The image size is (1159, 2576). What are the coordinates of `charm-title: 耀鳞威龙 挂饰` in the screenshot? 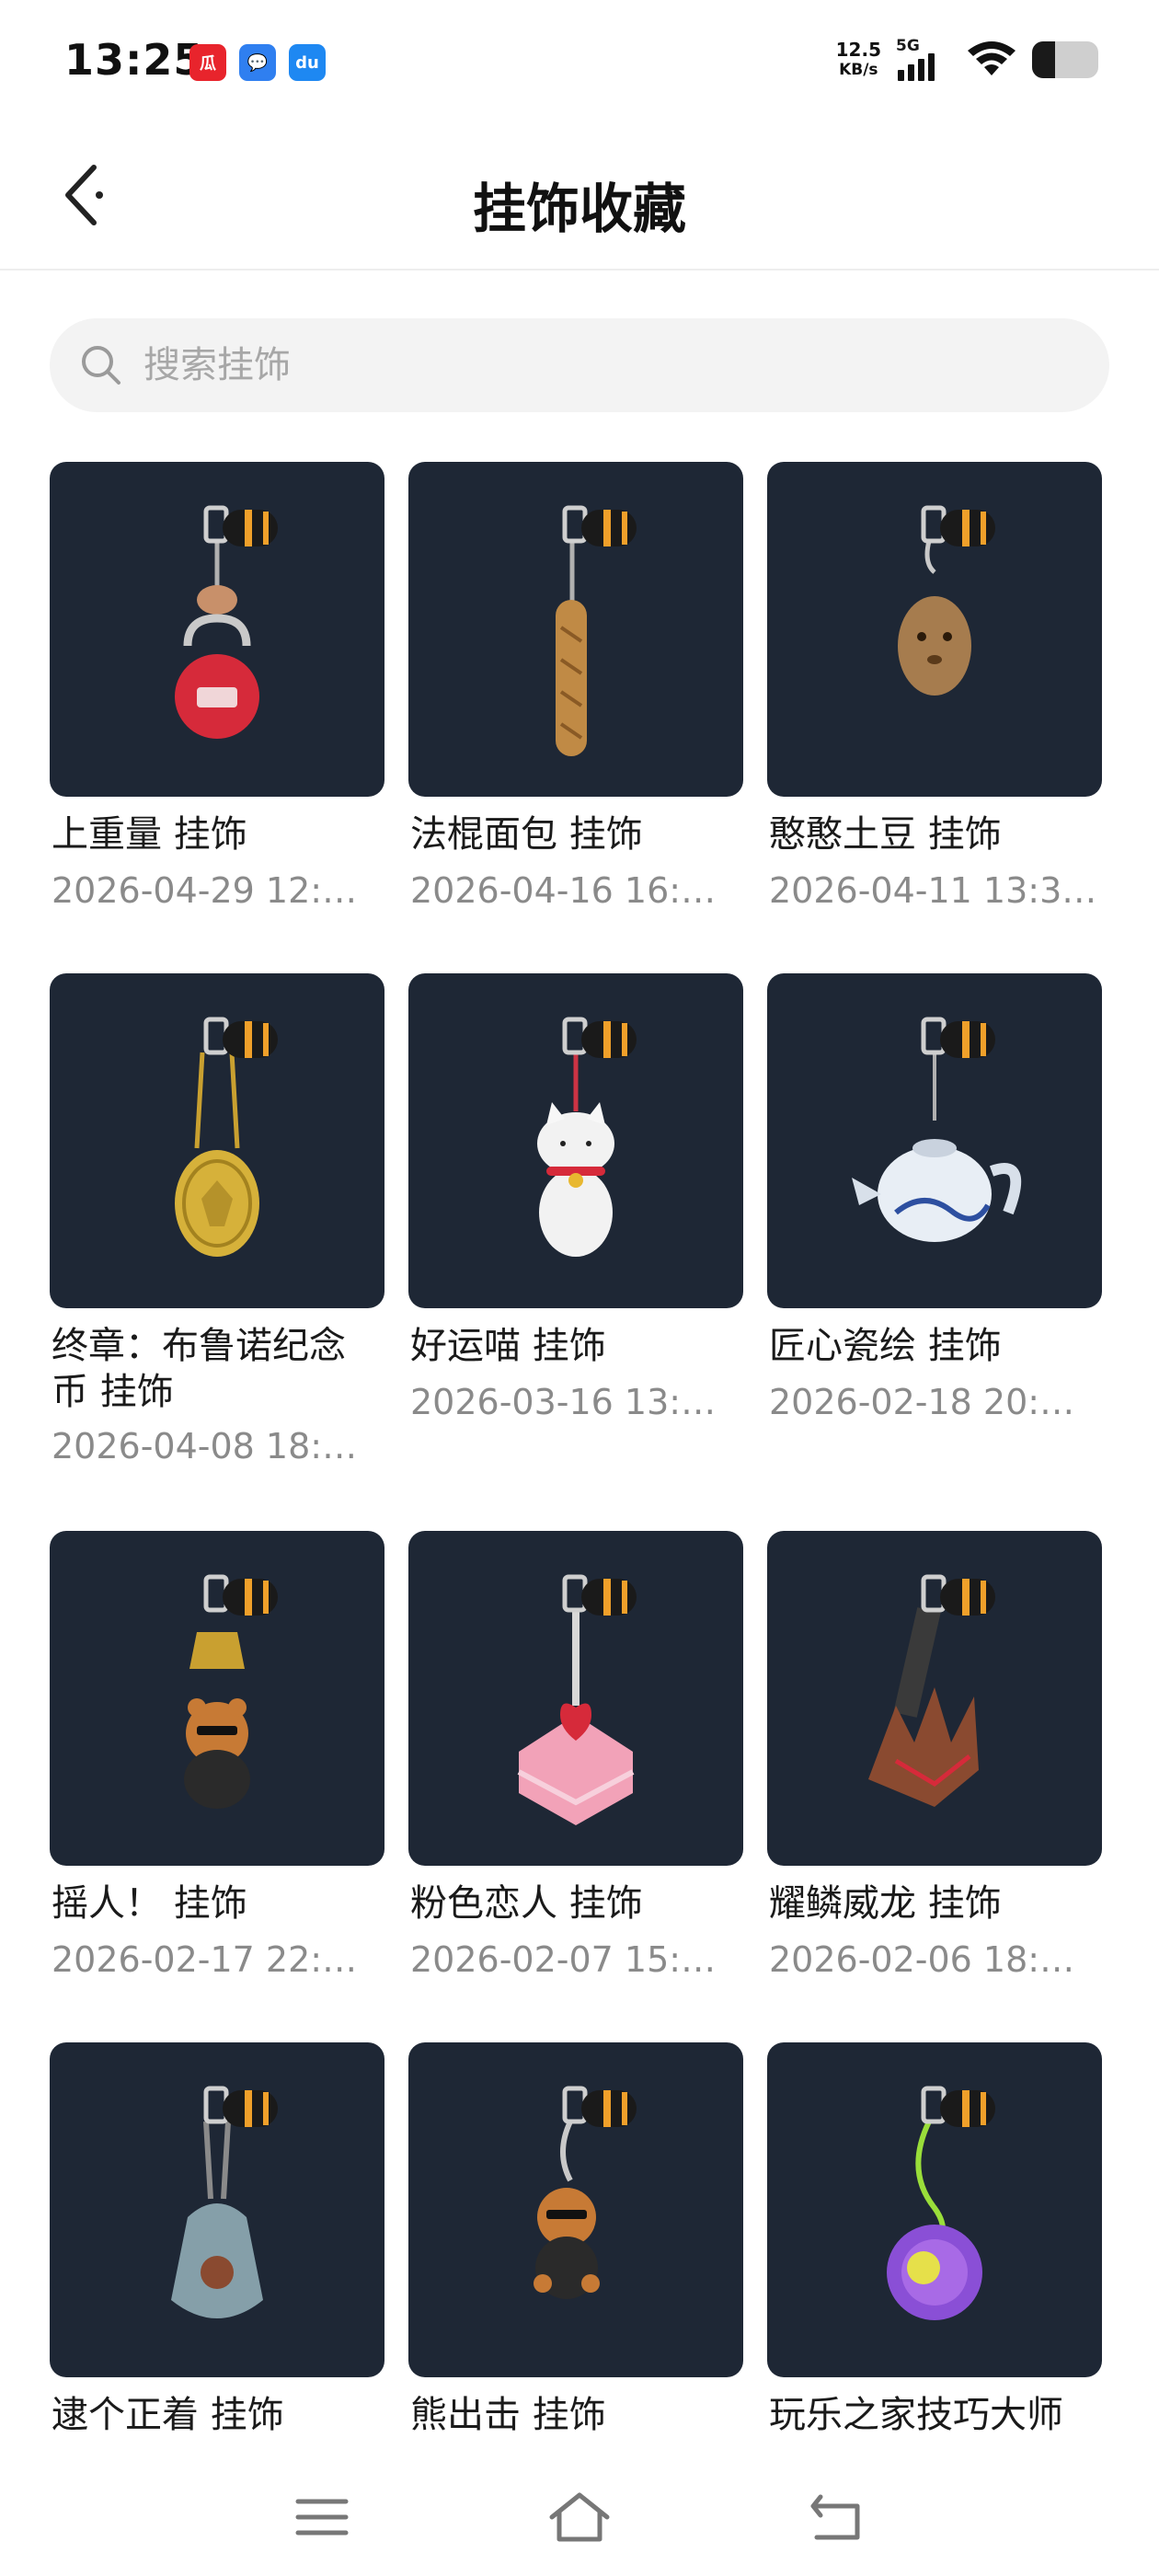 It's located at (885, 1903).